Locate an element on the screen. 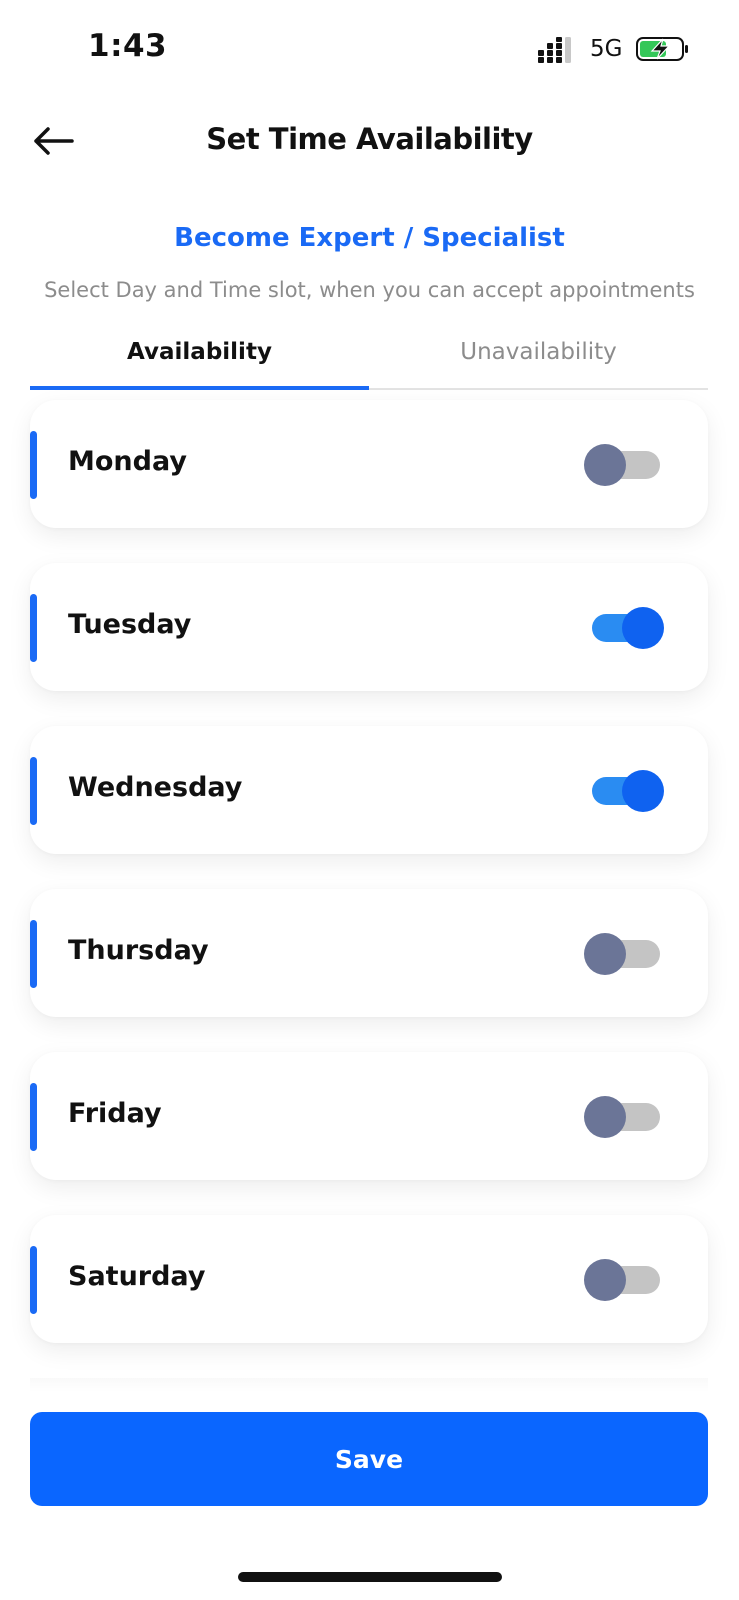  day-card-thursday: Thursday is located at coordinates (369, 953).